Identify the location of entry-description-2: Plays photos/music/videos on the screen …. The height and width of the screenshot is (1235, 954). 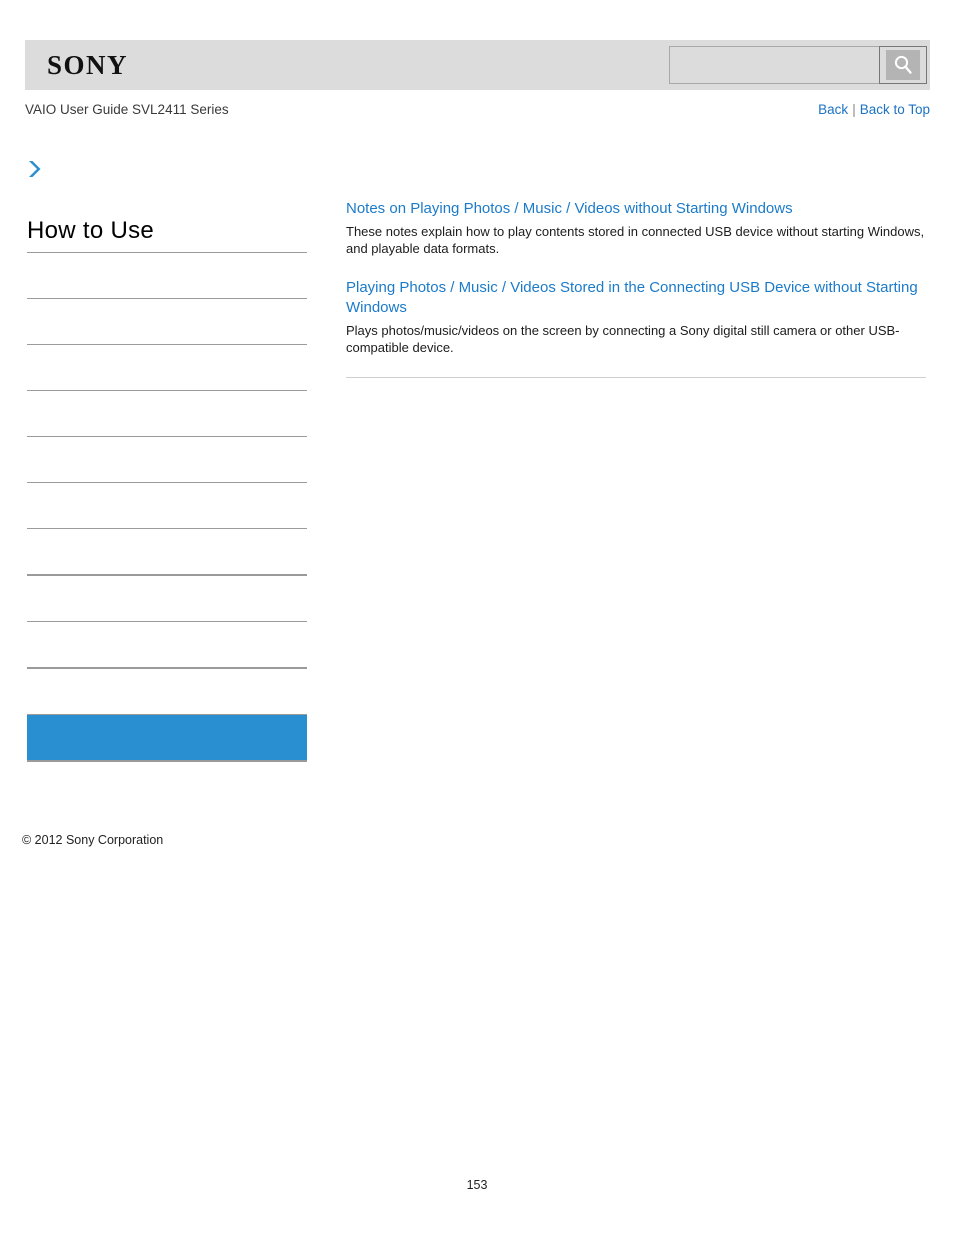
(623, 339).